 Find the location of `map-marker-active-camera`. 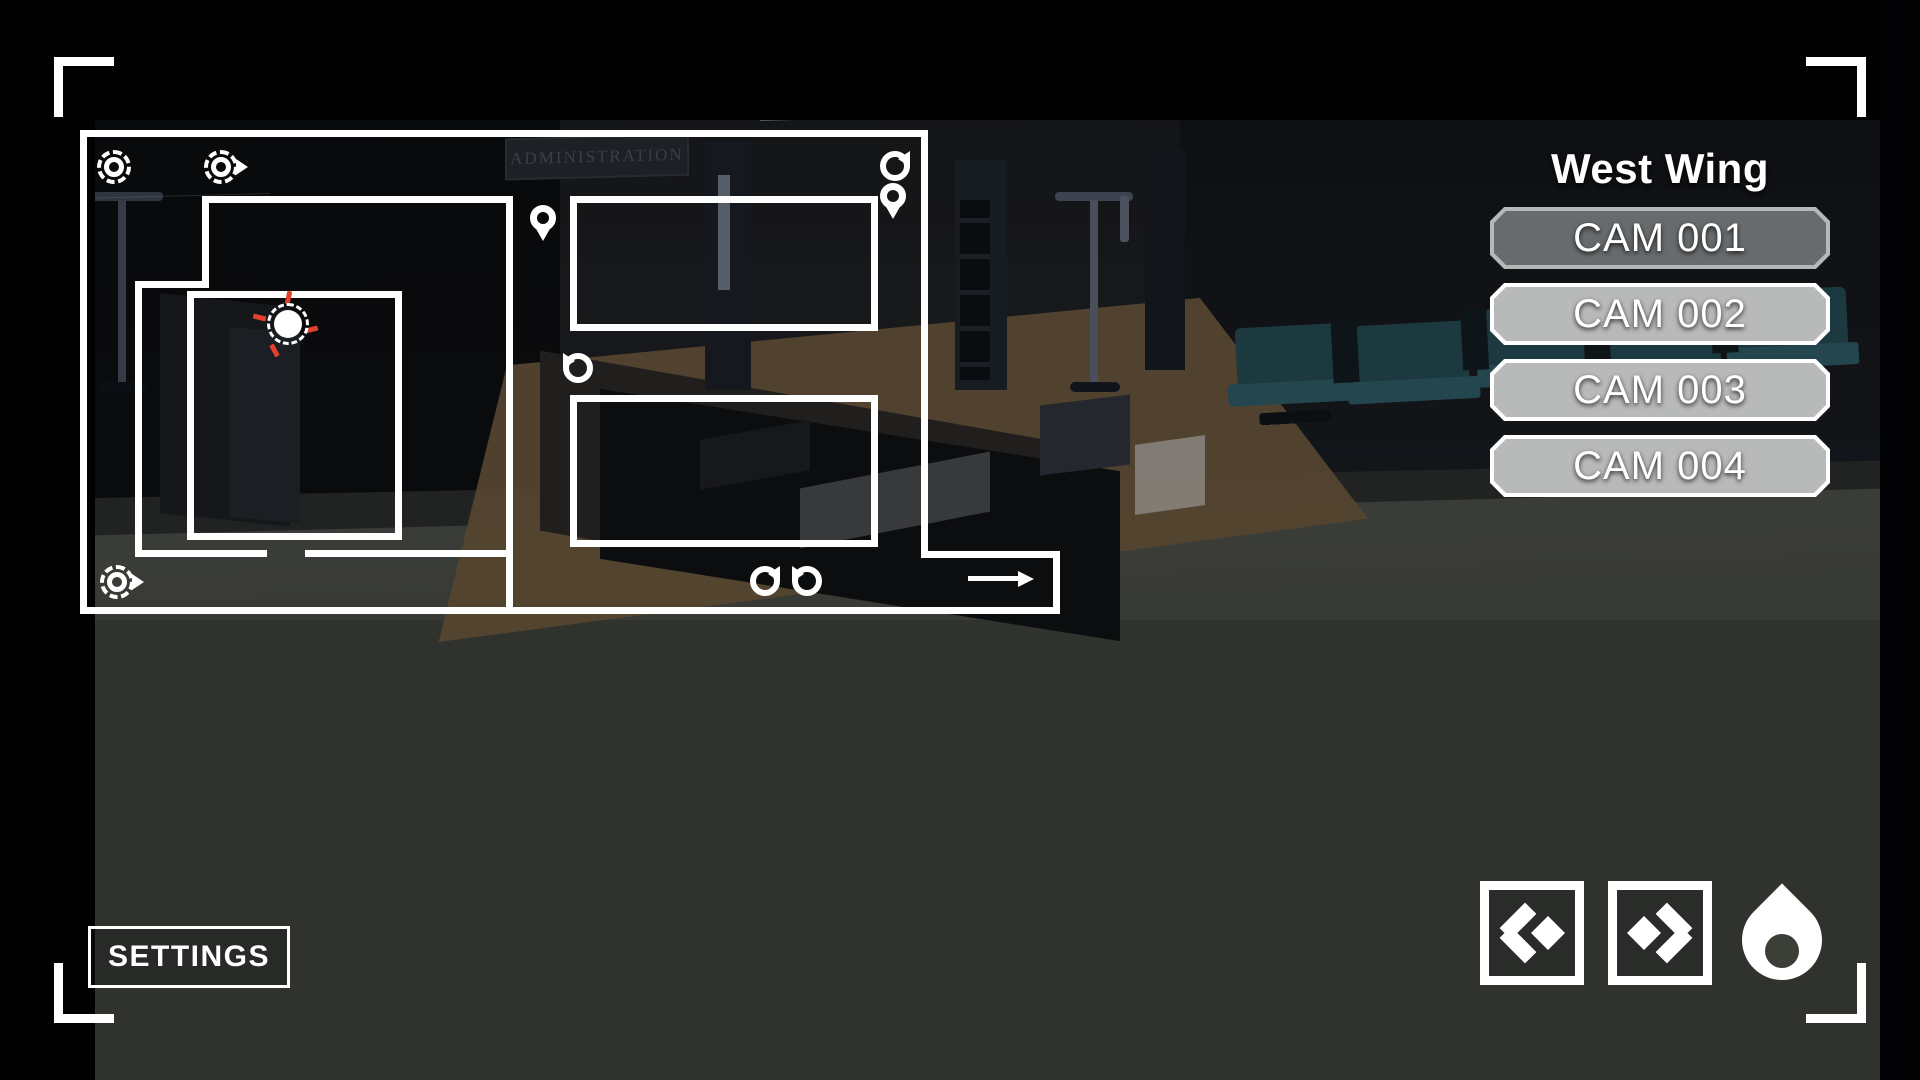

map-marker-active-camera is located at coordinates (285, 324).